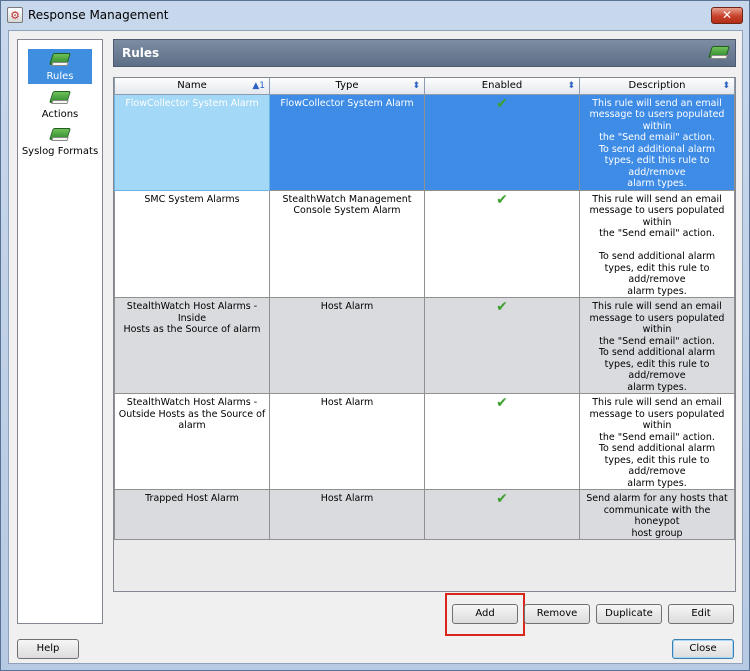  Describe the element at coordinates (60, 151) in the screenshot. I see `nav-item-label: Syslog Formats` at that location.